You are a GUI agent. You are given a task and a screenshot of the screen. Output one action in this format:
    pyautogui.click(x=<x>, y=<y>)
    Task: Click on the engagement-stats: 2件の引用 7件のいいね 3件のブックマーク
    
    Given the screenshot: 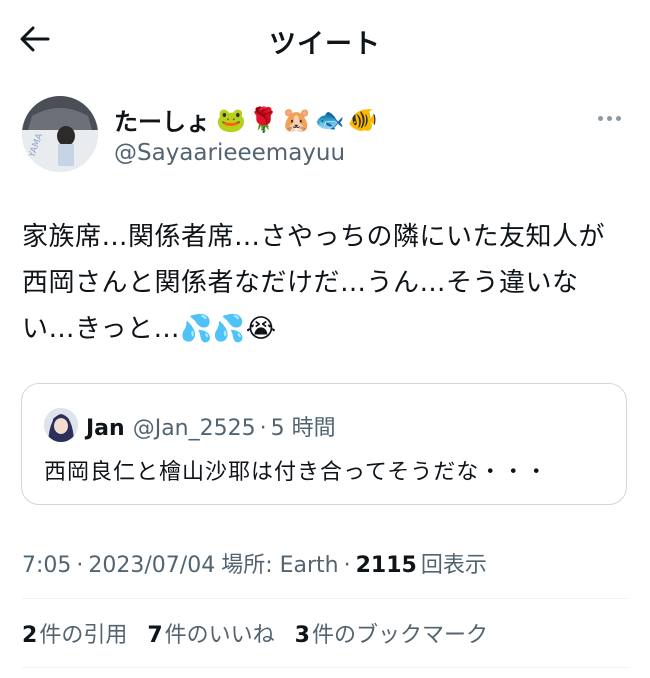 What is the action you would take?
    pyautogui.click(x=255, y=633)
    